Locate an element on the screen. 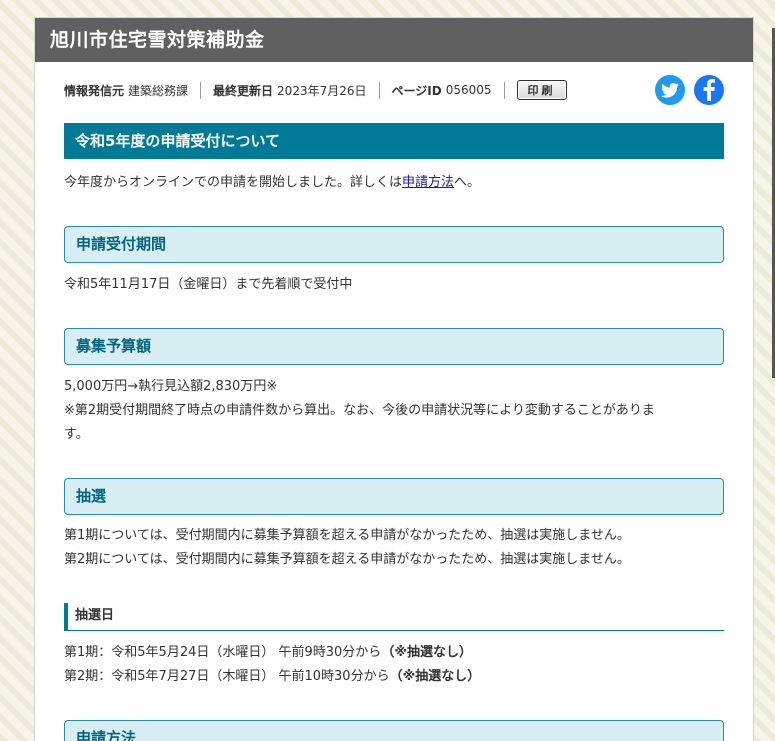 The image size is (775, 741). period-text: 令和5年11月17日（金曜日）まで先着順で受付中 is located at coordinates (208, 284).